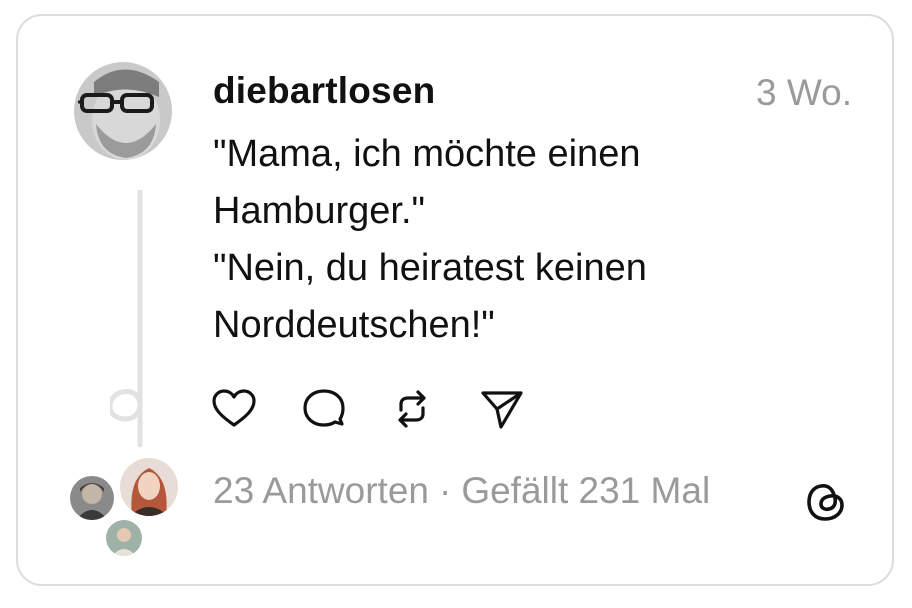 This screenshot has width=912, height=608. What do you see at coordinates (354, 325) in the screenshot?
I see `post-text-line: Norddeutschen!"` at bounding box center [354, 325].